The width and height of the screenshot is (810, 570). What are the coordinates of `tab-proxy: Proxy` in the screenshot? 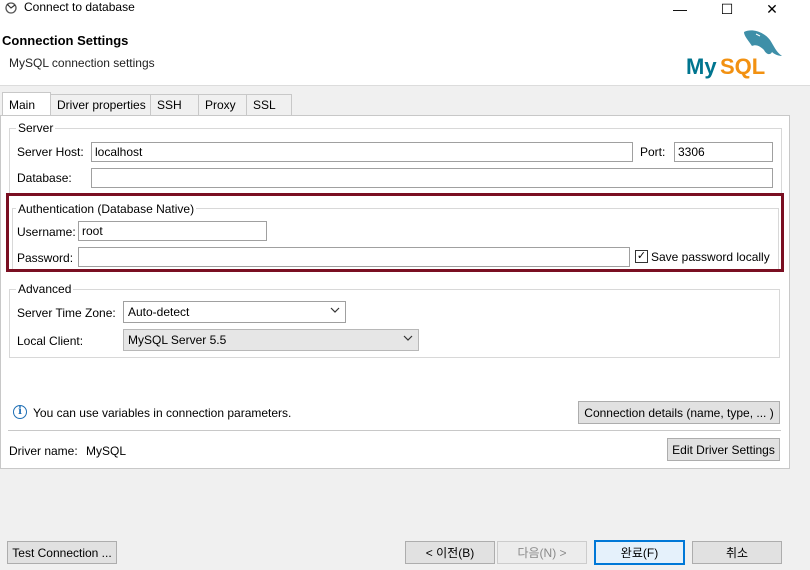 It's located at (222, 105).